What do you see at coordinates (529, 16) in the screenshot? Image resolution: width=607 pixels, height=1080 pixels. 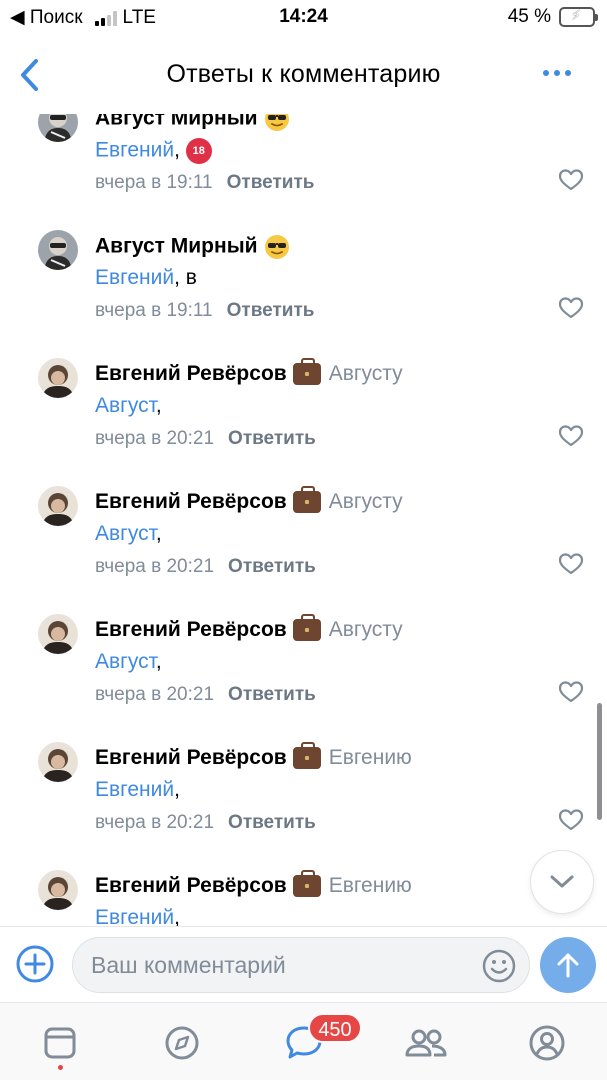 I see `battery-percent: 45 %` at bounding box center [529, 16].